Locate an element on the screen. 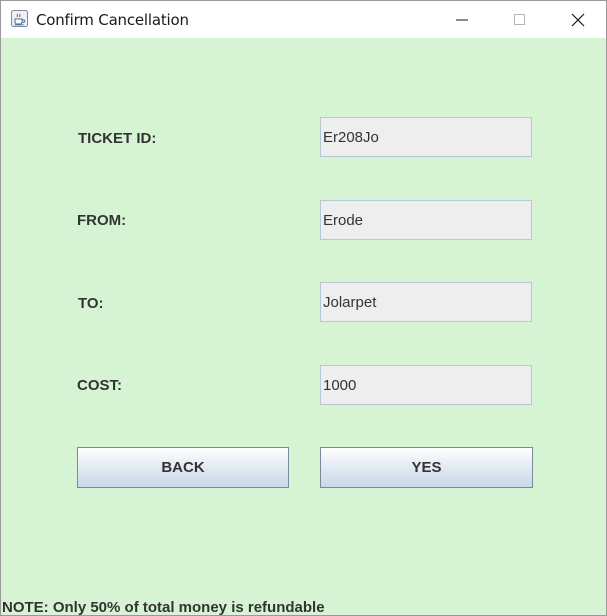 Image resolution: width=607 pixels, height=616 pixels. from-label: FROM: is located at coordinates (102, 220).